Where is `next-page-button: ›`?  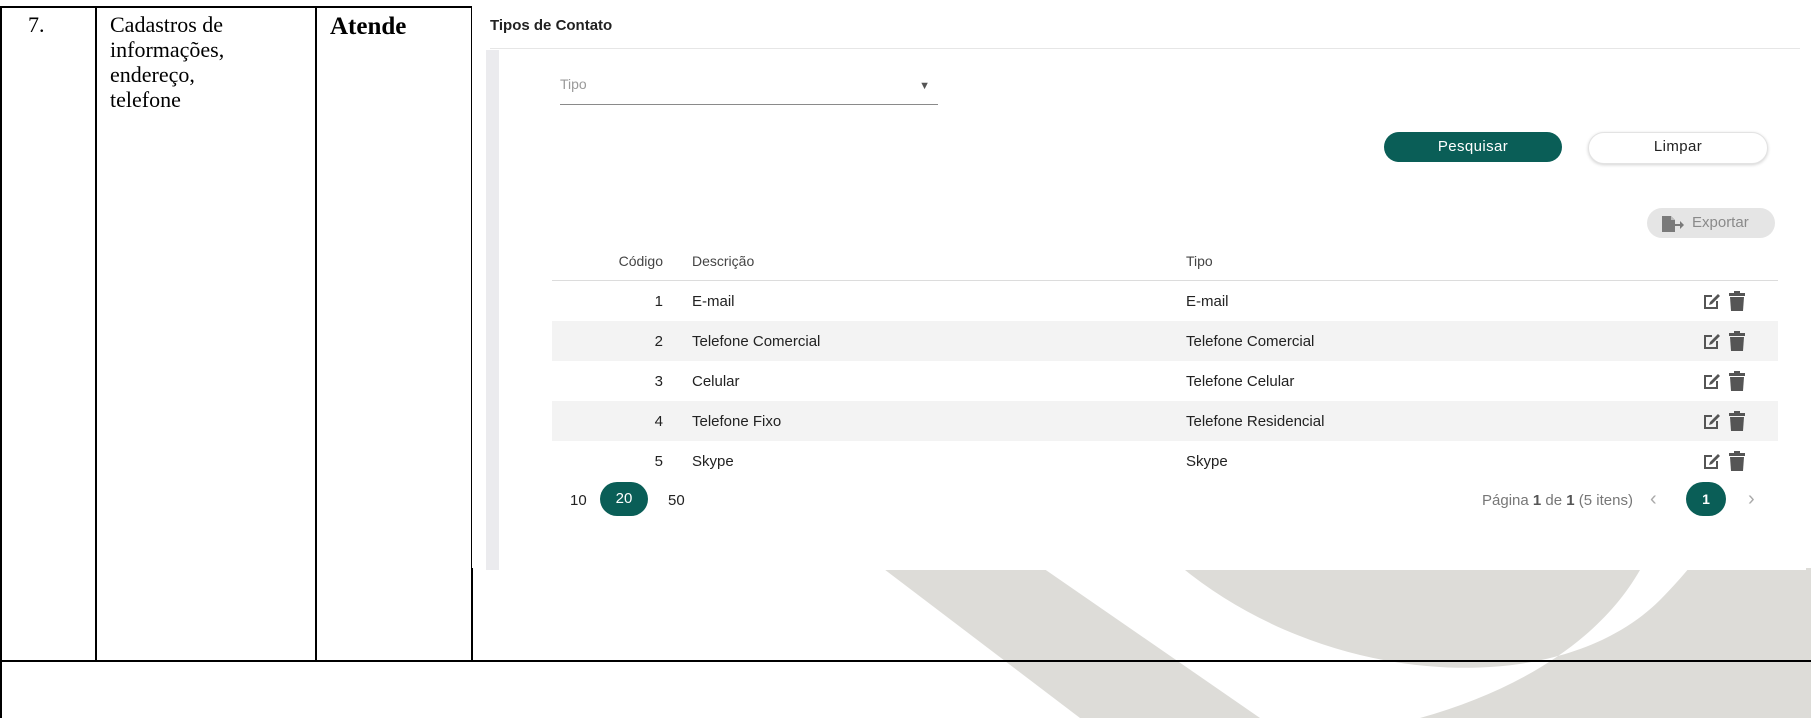 next-page-button: › is located at coordinates (1751, 499).